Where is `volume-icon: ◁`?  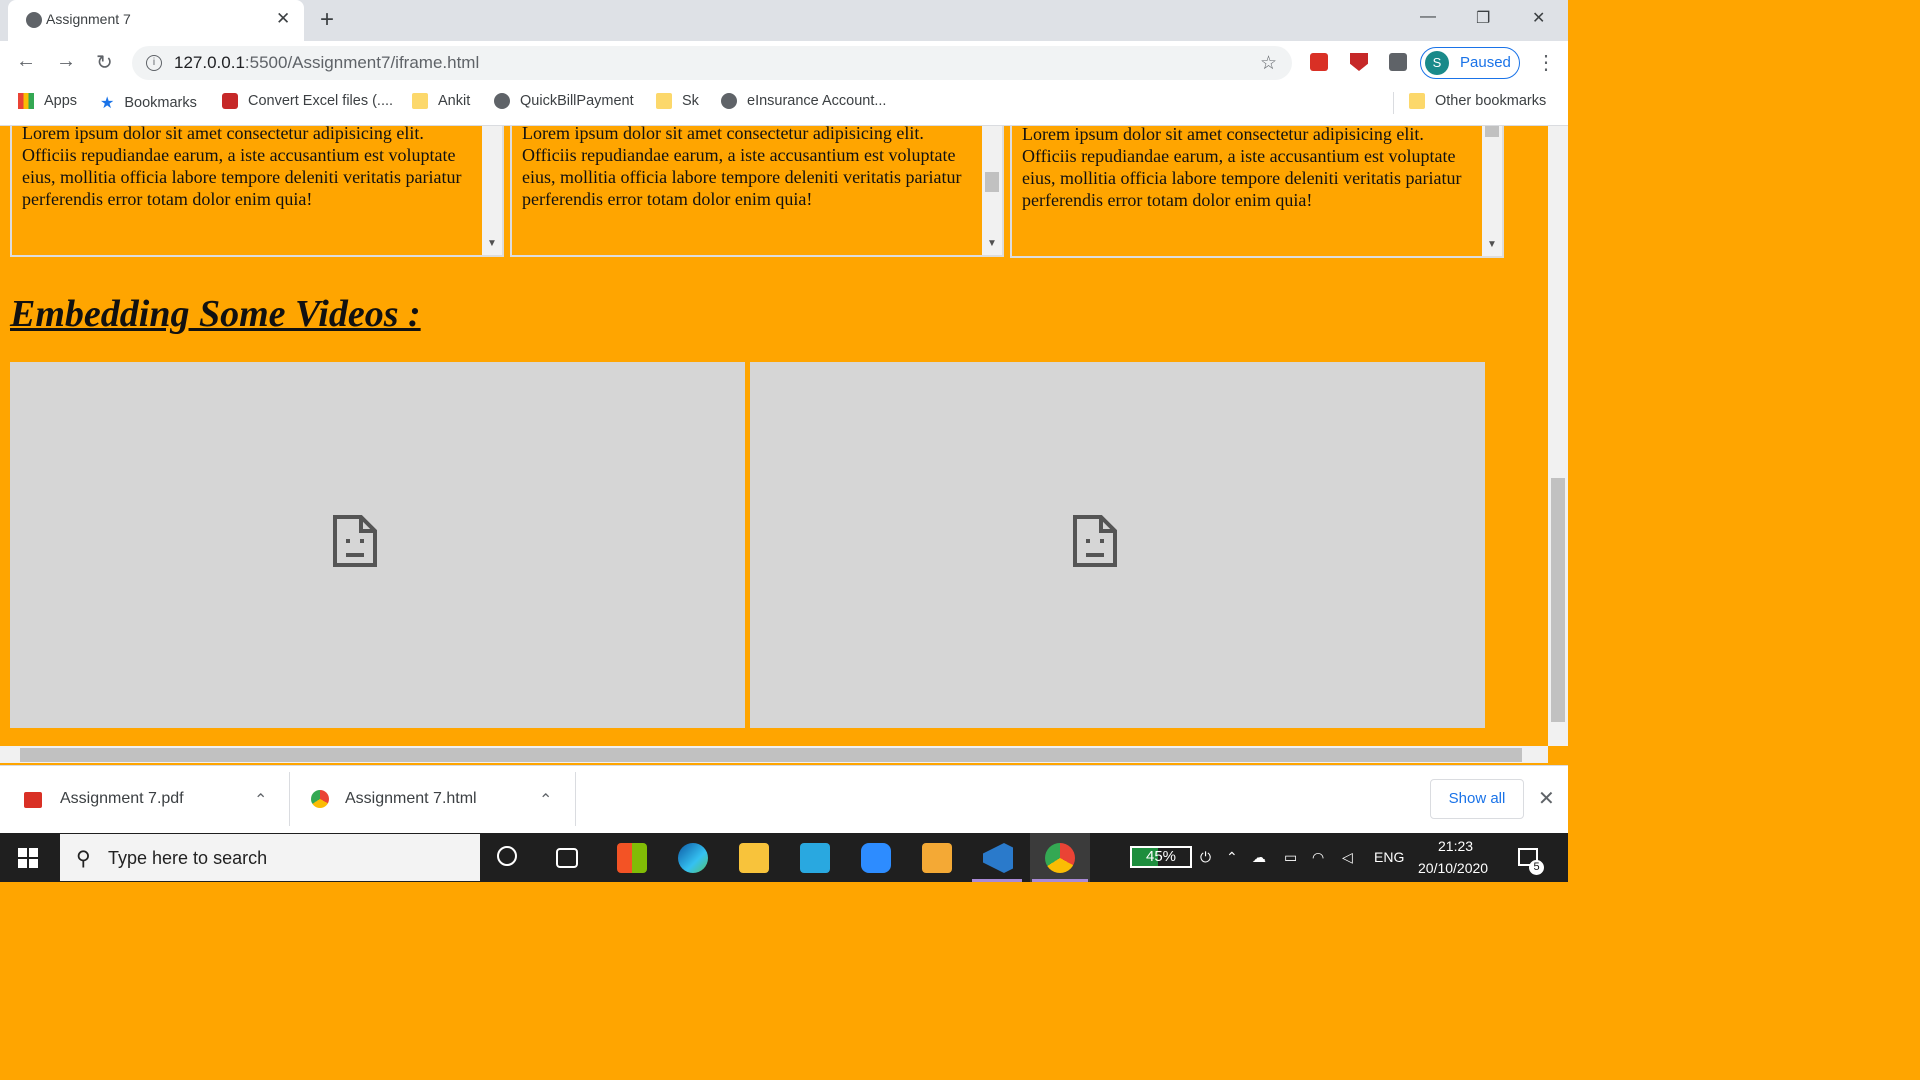 volume-icon: ◁ is located at coordinates (1347, 857).